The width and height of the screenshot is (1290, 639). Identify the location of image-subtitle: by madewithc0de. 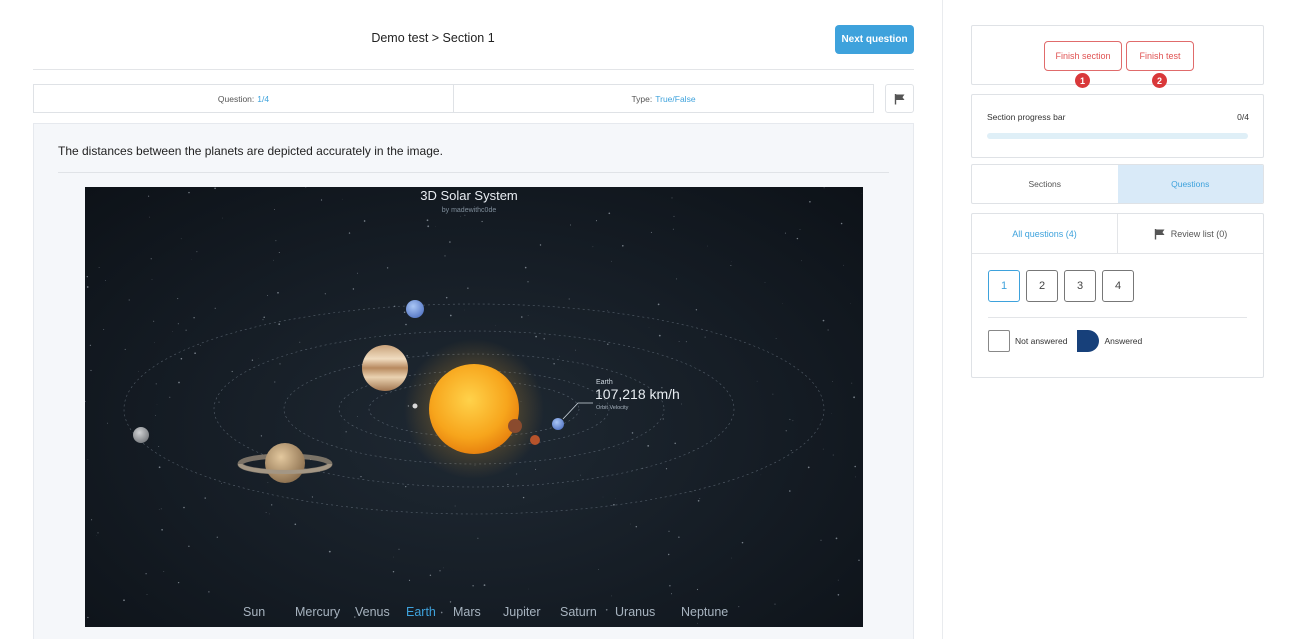
(469, 210).